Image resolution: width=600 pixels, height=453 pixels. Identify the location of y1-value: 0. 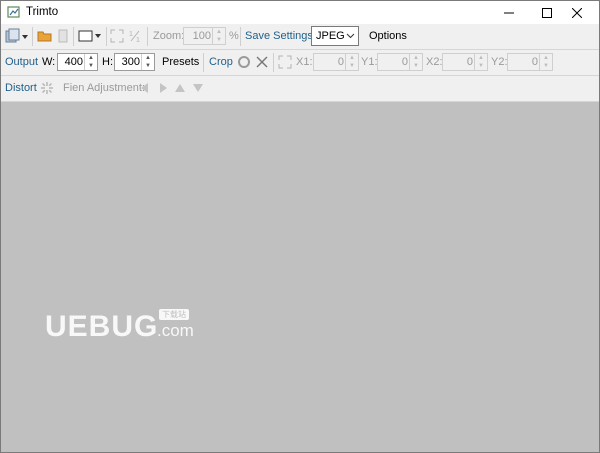
(404, 62).